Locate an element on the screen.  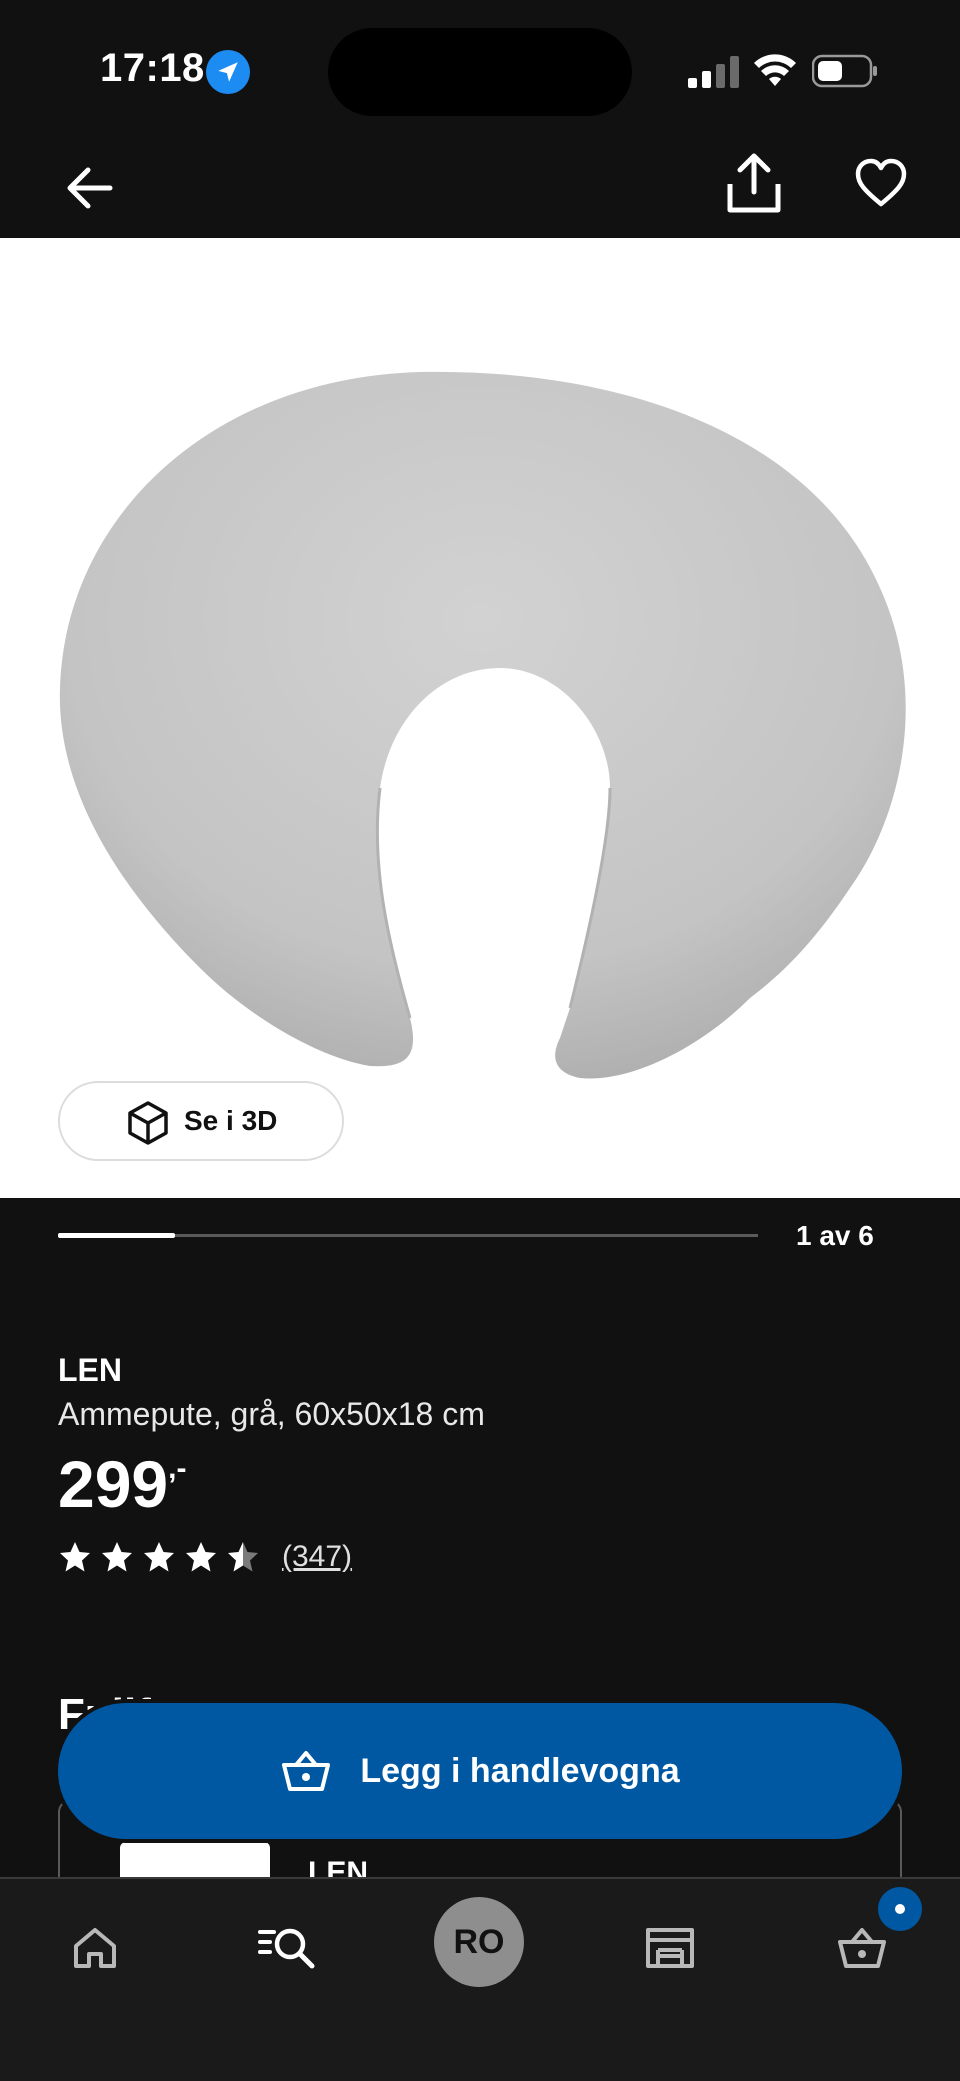
carousel-progress-fill is located at coordinates (116, 1235).